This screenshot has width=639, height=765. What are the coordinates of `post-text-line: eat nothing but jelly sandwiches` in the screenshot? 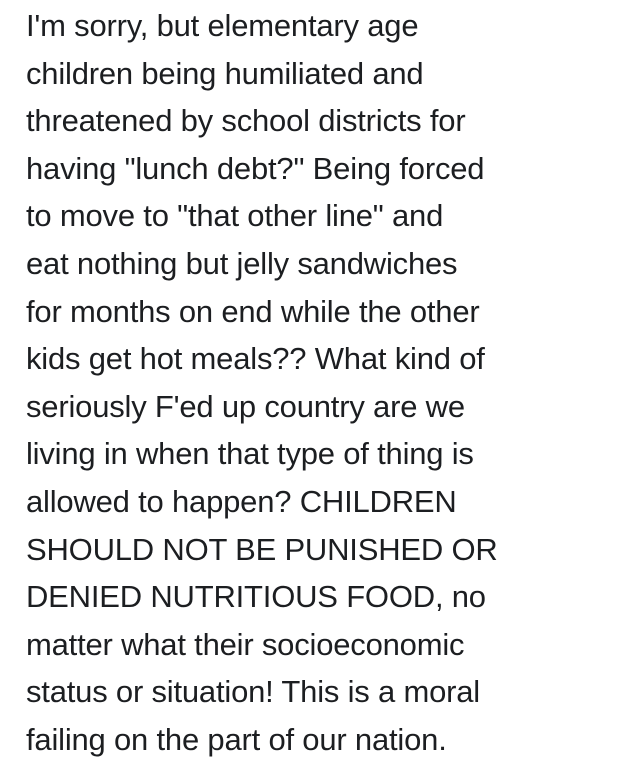 It's located at (242, 263).